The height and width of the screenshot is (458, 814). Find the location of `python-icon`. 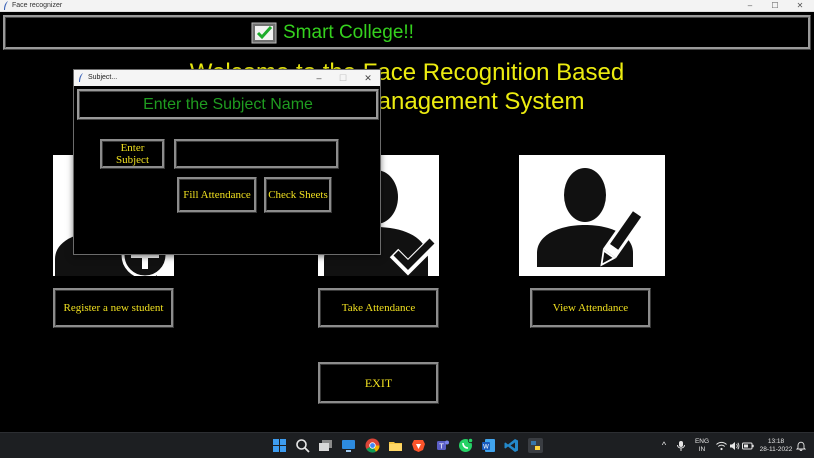

python-icon is located at coordinates (535, 445).